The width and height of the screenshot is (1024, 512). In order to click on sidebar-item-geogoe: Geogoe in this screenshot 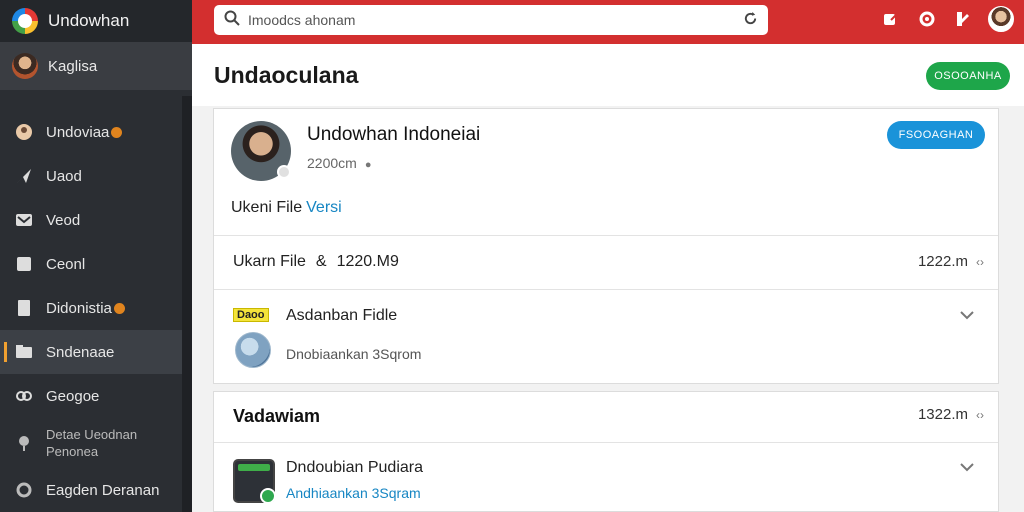, I will do `click(91, 396)`.